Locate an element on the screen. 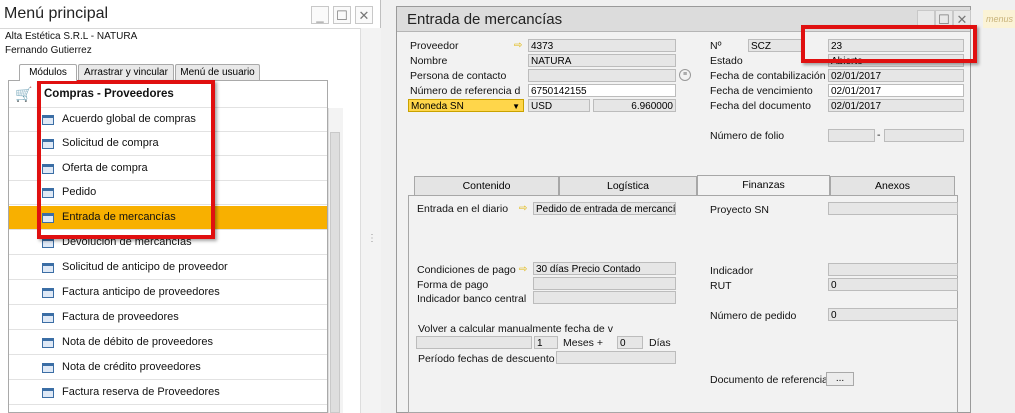 The image size is (1015, 413). grip-icon: ⋮ is located at coordinates (372, 238).